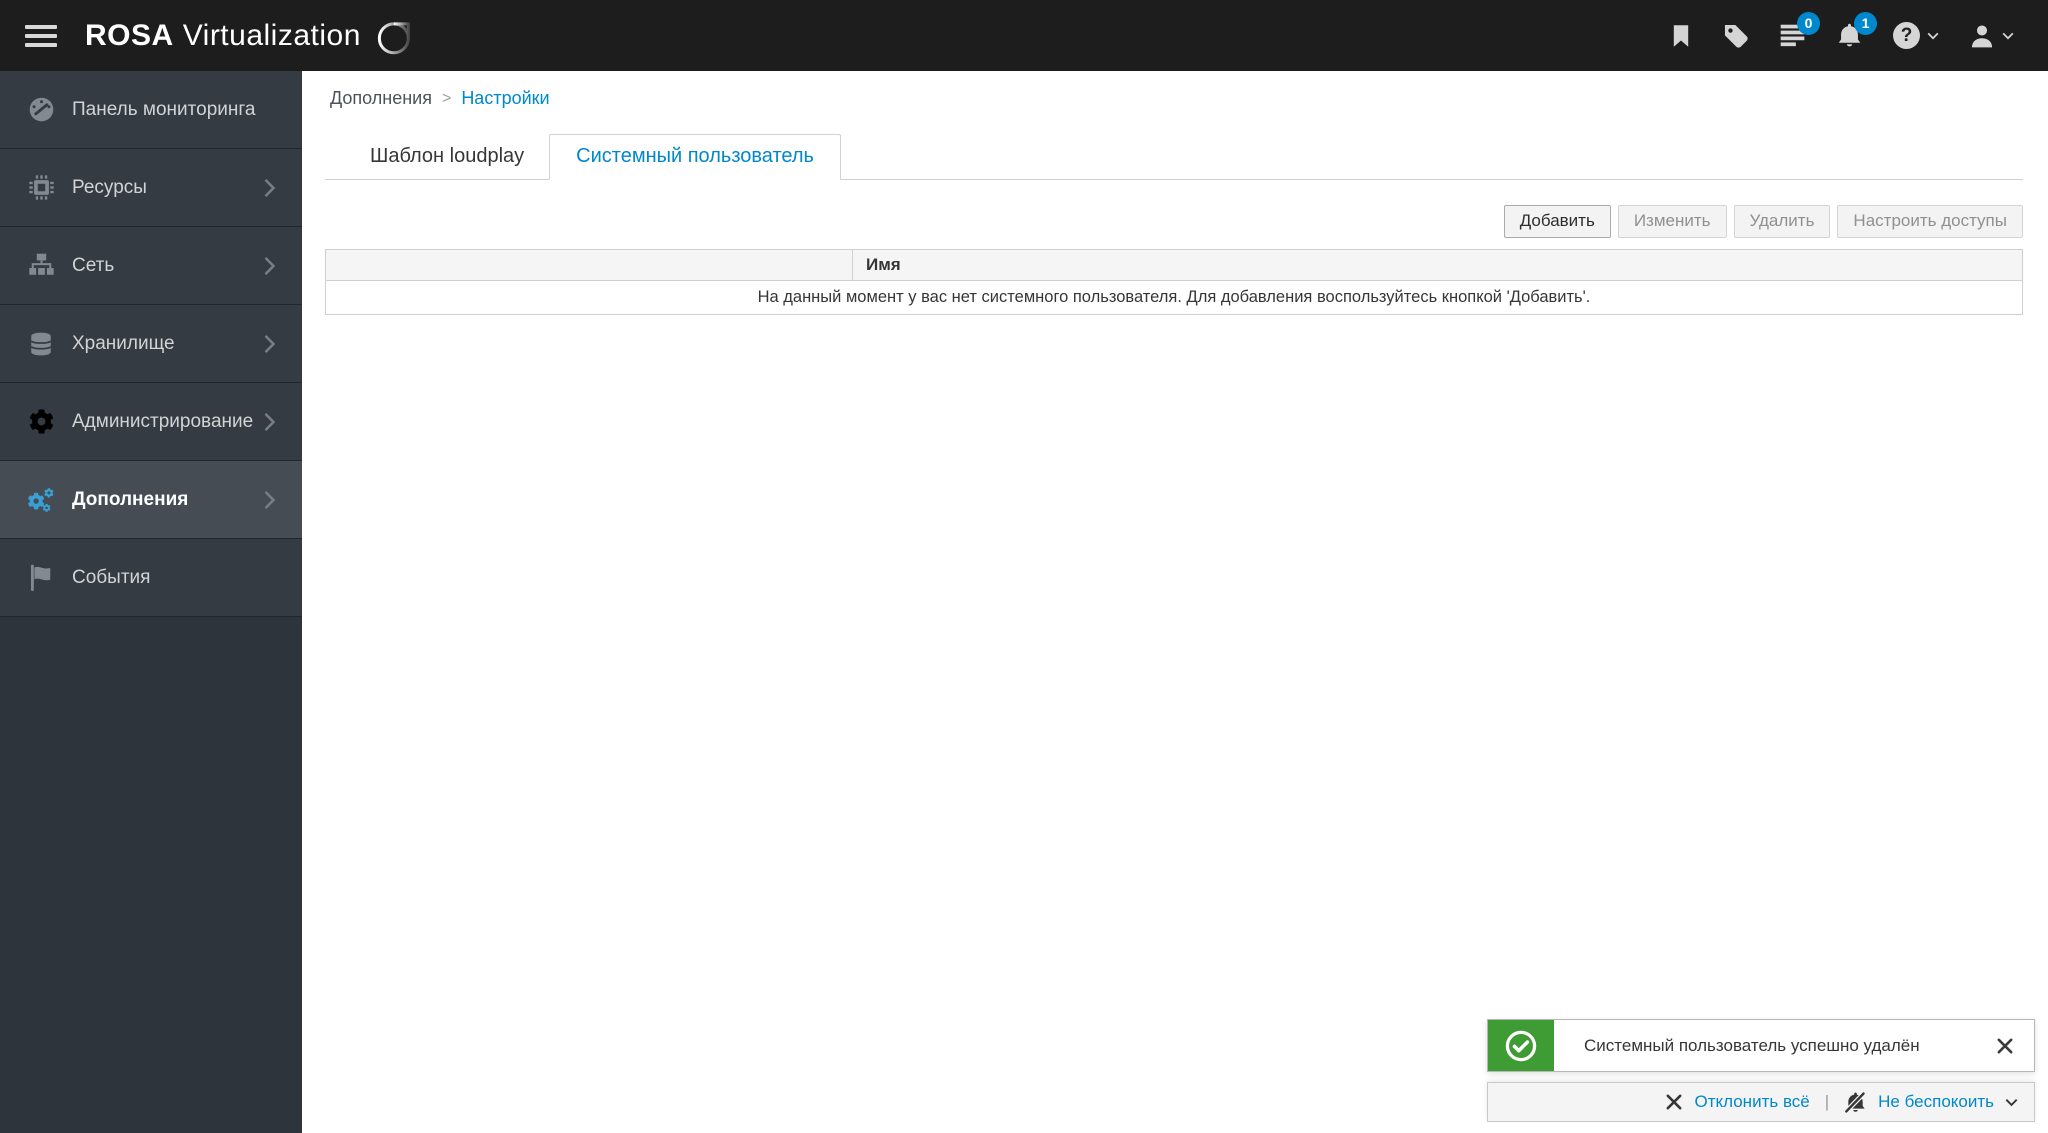 The height and width of the screenshot is (1133, 2048). I want to click on sidebar-item-addons: Дополнения, so click(151, 500).